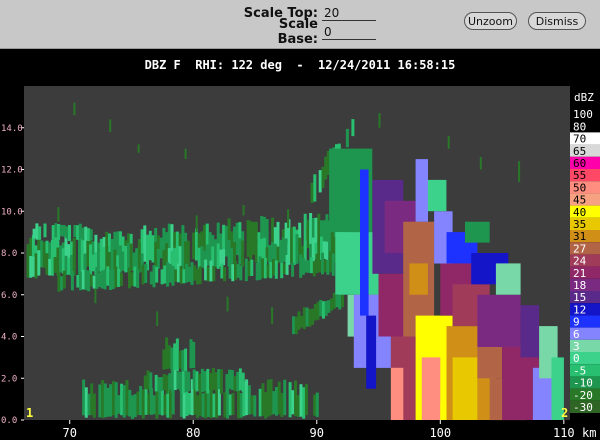 Image resolution: width=600 pixels, height=440 pixels. Describe the element at coordinates (193, 433) in the screenshot. I see `x-tick-label: 80` at that location.